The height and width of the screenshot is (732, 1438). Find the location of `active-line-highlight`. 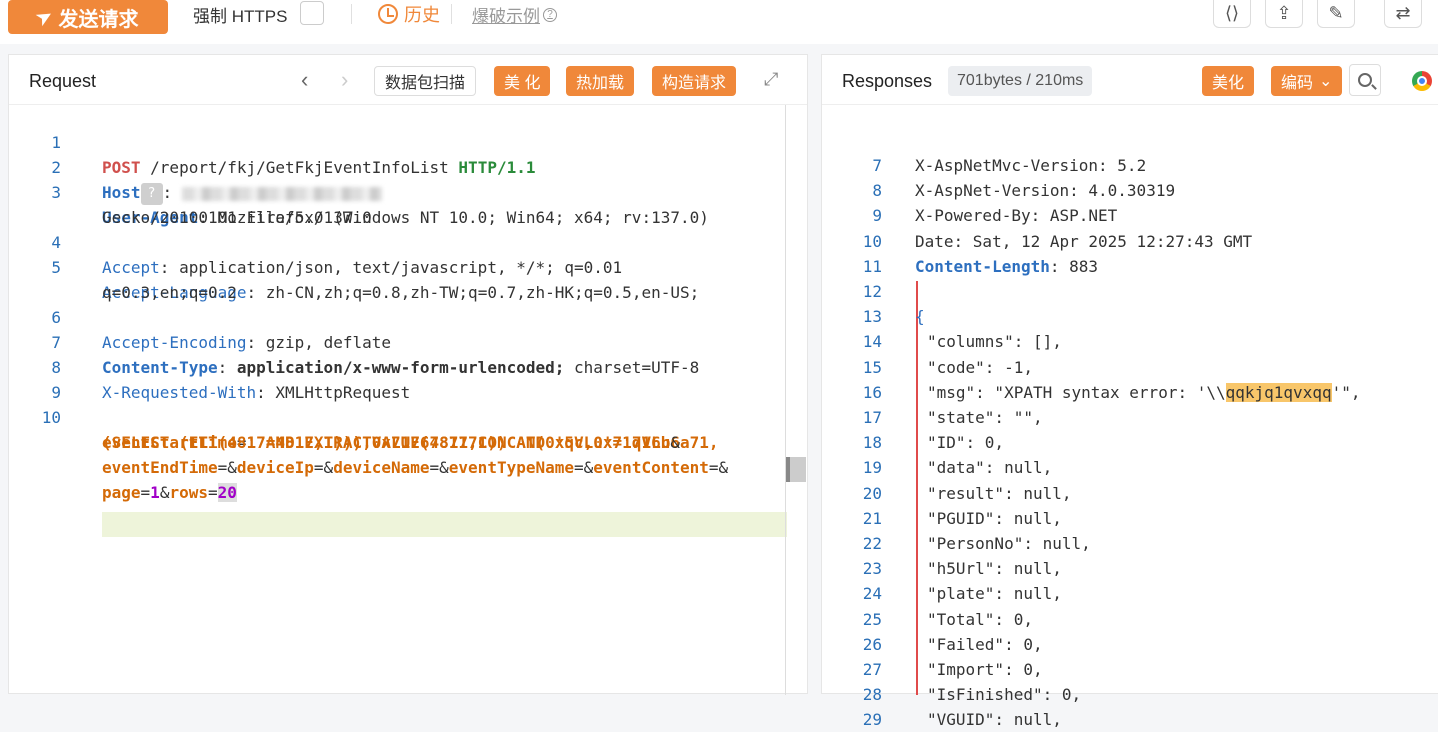

active-line-highlight is located at coordinates (444, 524).